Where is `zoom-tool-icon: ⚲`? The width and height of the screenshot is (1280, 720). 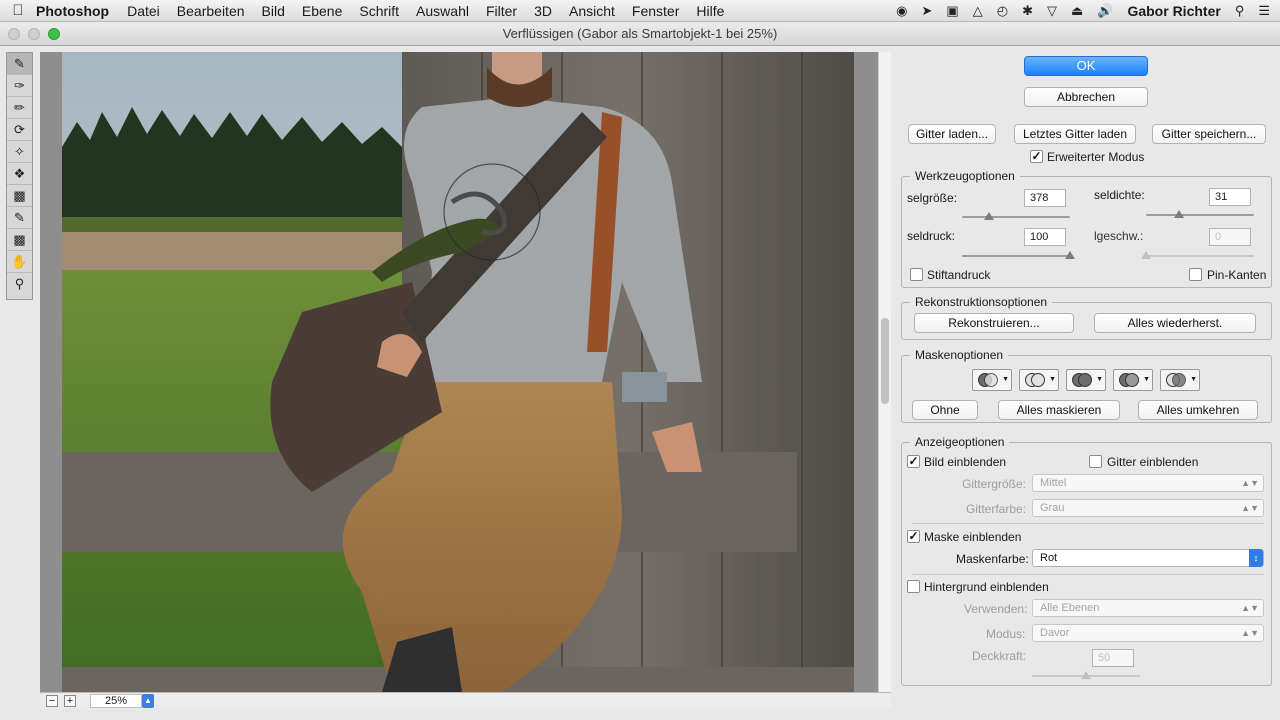 zoom-tool-icon: ⚲ is located at coordinates (19, 284).